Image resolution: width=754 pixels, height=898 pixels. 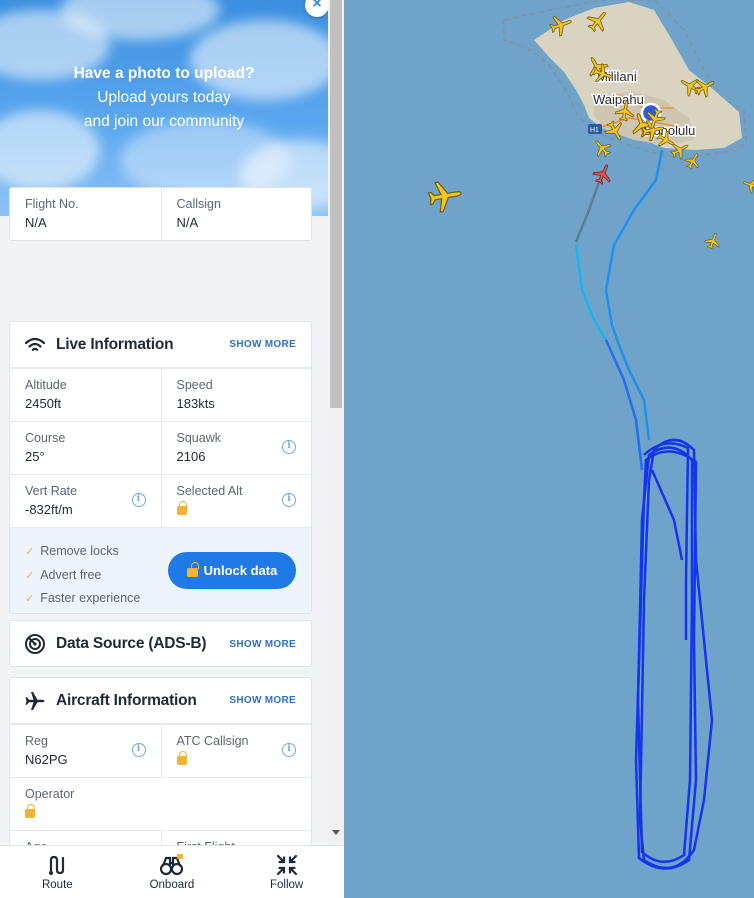 I want to click on perk-item: ✓ Faster experience, so click(x=168, y=599).